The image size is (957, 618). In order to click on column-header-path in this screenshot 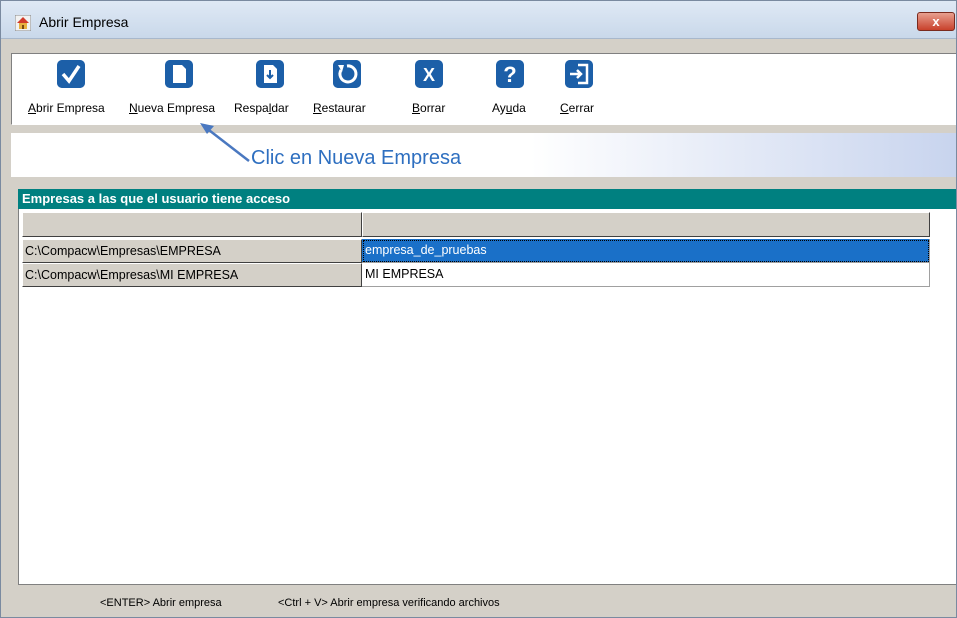, I will do `click(192, 224)`.